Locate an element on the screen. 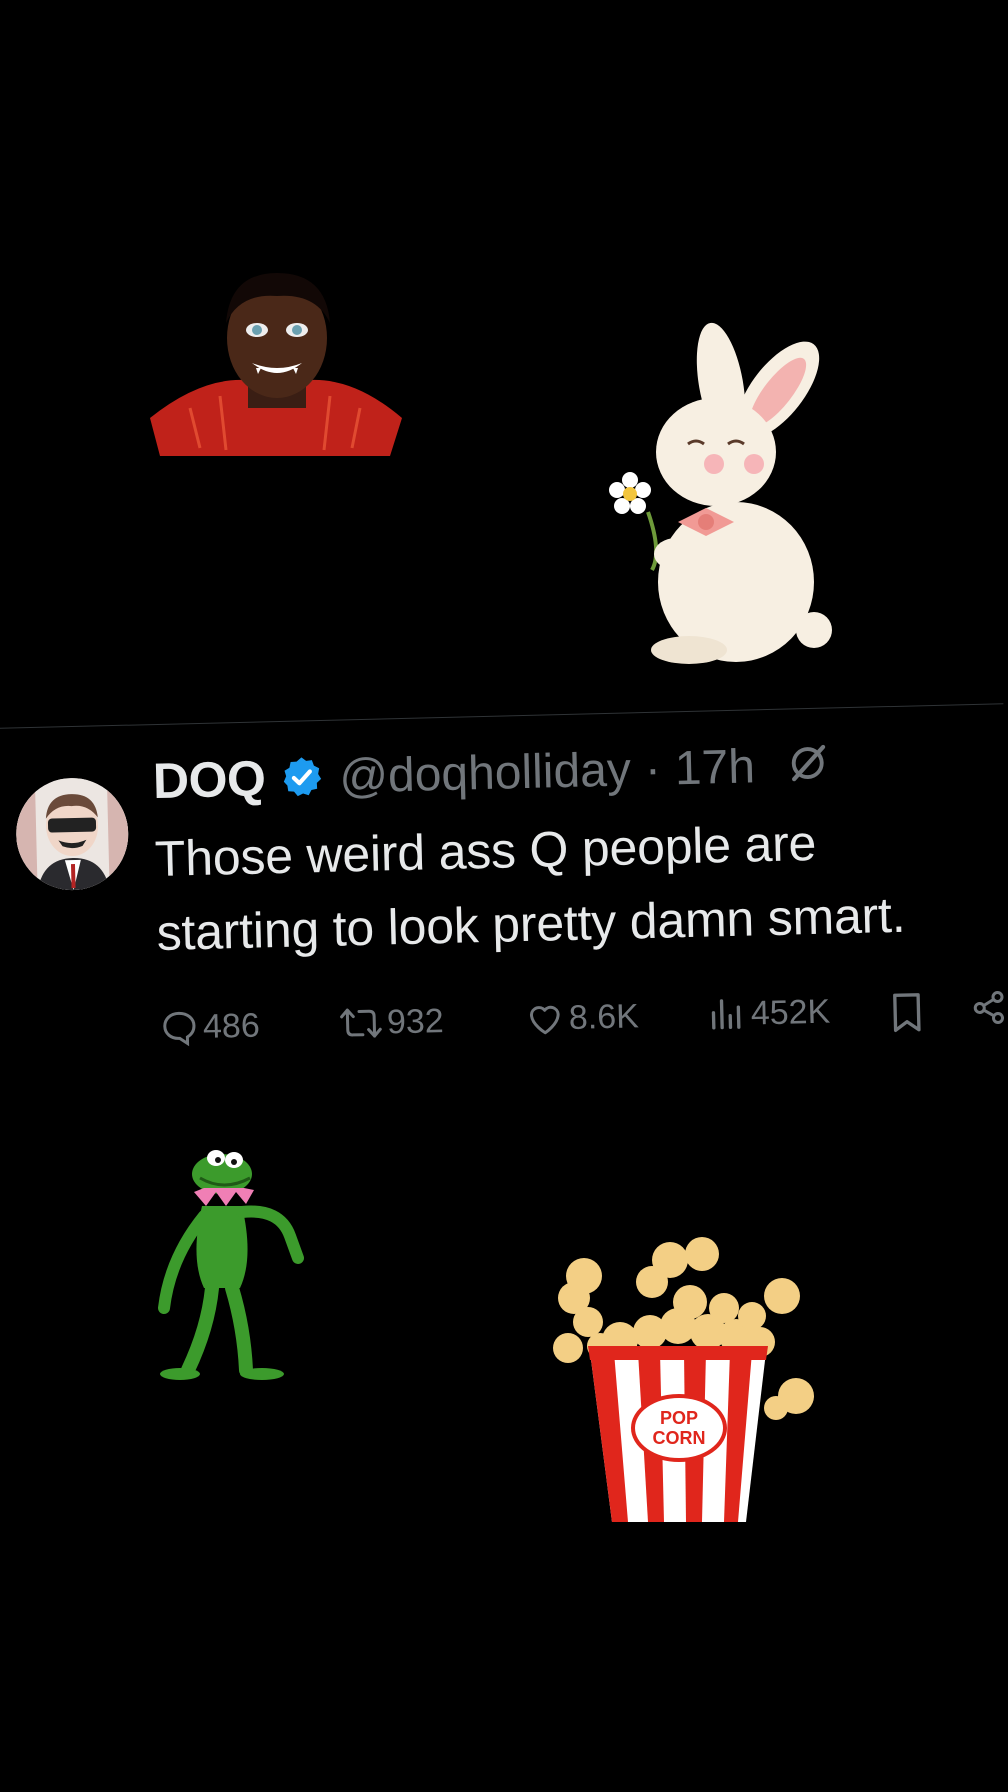 The width and height of the screenshot is (1008, 1792). user-handle: @doqholliday is located at coordinates (485, 773).